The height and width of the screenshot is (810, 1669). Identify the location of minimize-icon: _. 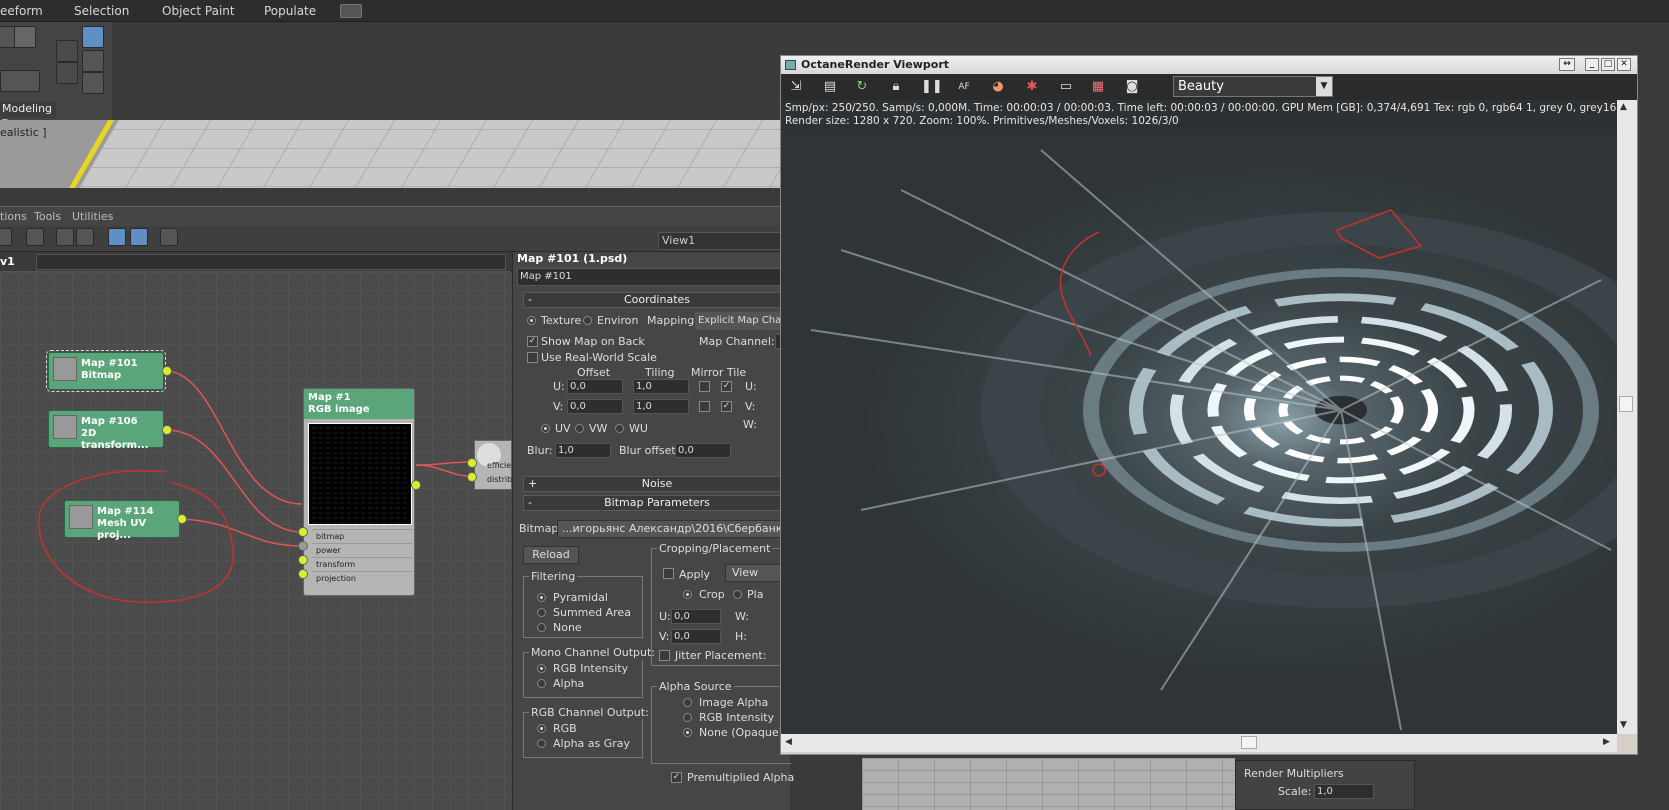
(1592, 64).